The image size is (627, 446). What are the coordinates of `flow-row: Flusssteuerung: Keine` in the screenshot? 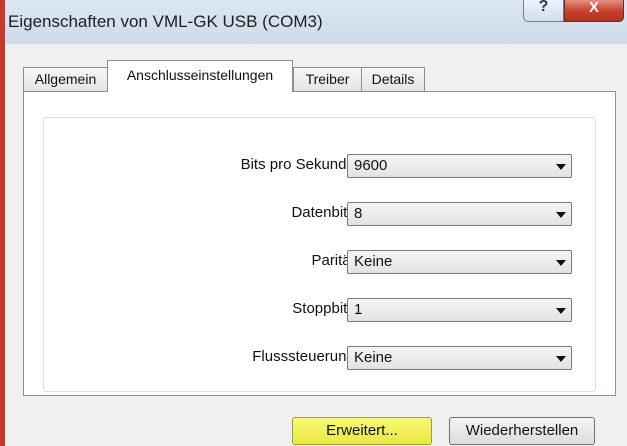 It's located at (319, 358).